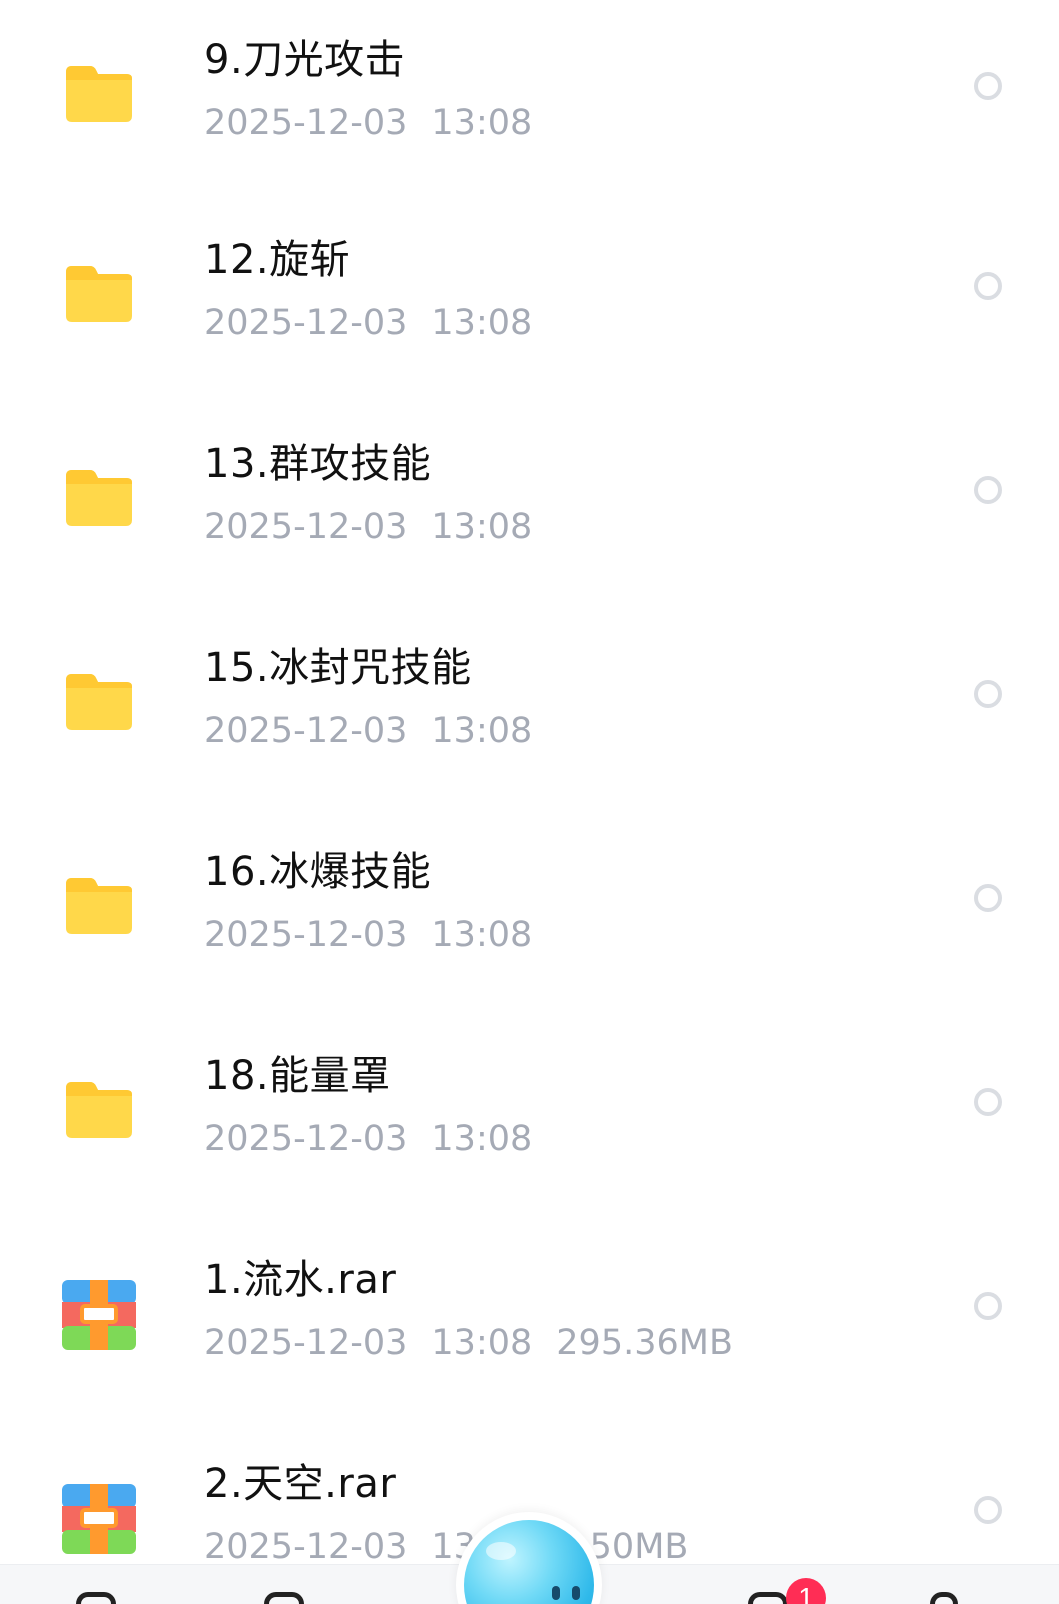 This screenshot has height=1604, width=1059. I want to click on file-name: 12.旋斩, so click(277, 260).